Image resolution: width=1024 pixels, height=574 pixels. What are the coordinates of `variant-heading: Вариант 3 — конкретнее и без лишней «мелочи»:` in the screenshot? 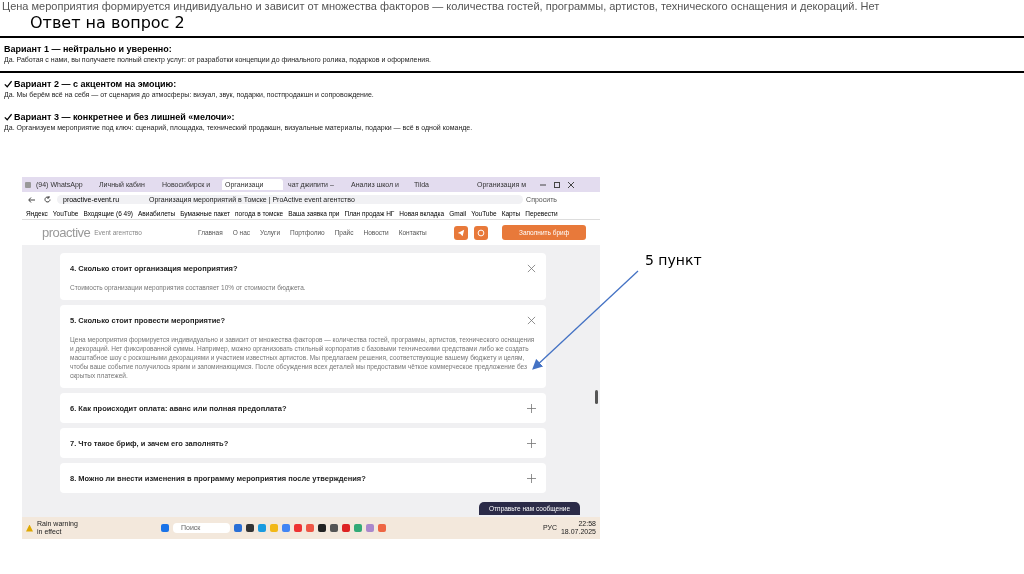 It's located at (124, 117).